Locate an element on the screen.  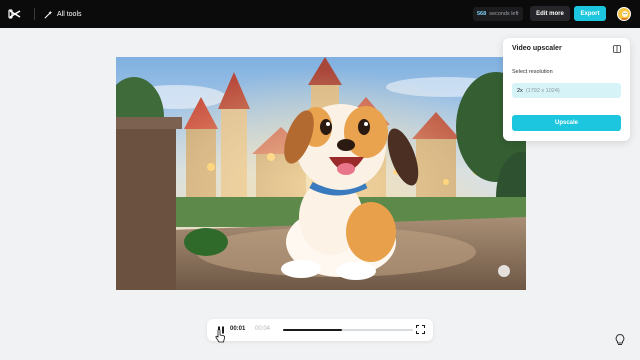
cursor-icon is located at coordinates (220, 336).